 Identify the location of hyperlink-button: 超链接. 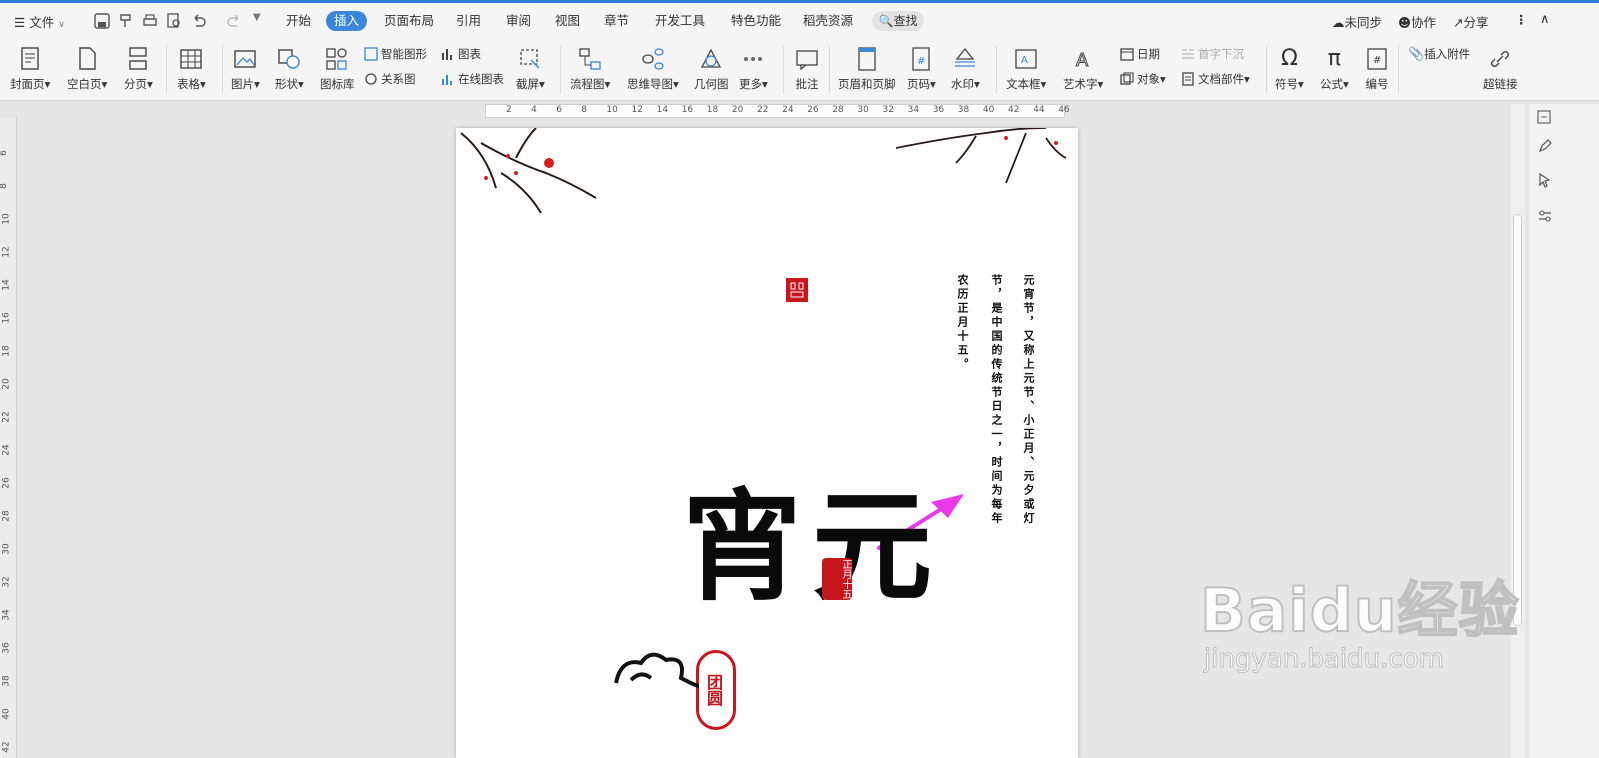
(1500, 69).